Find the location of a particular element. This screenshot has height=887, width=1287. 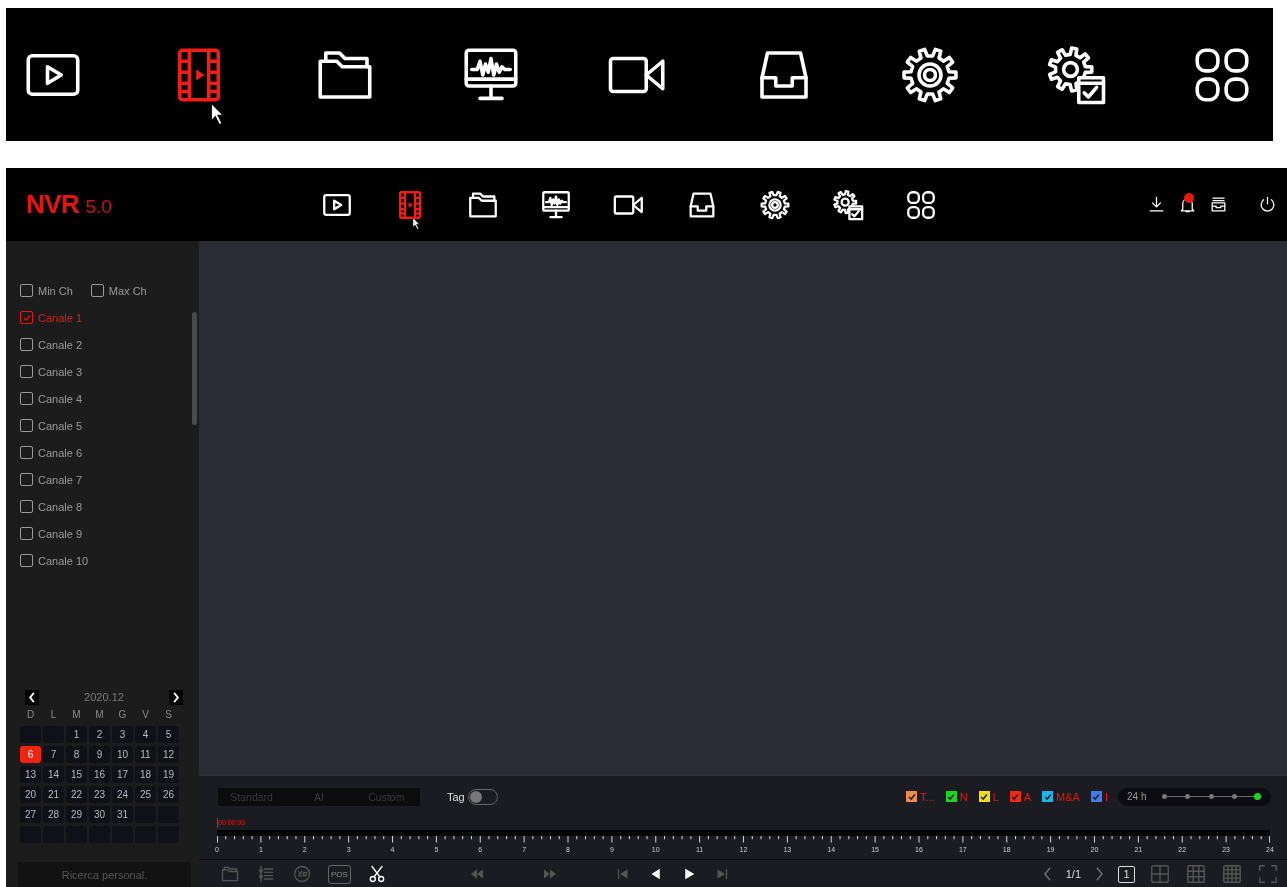

calendar-day: 23 is located at coordinates (99, 794).